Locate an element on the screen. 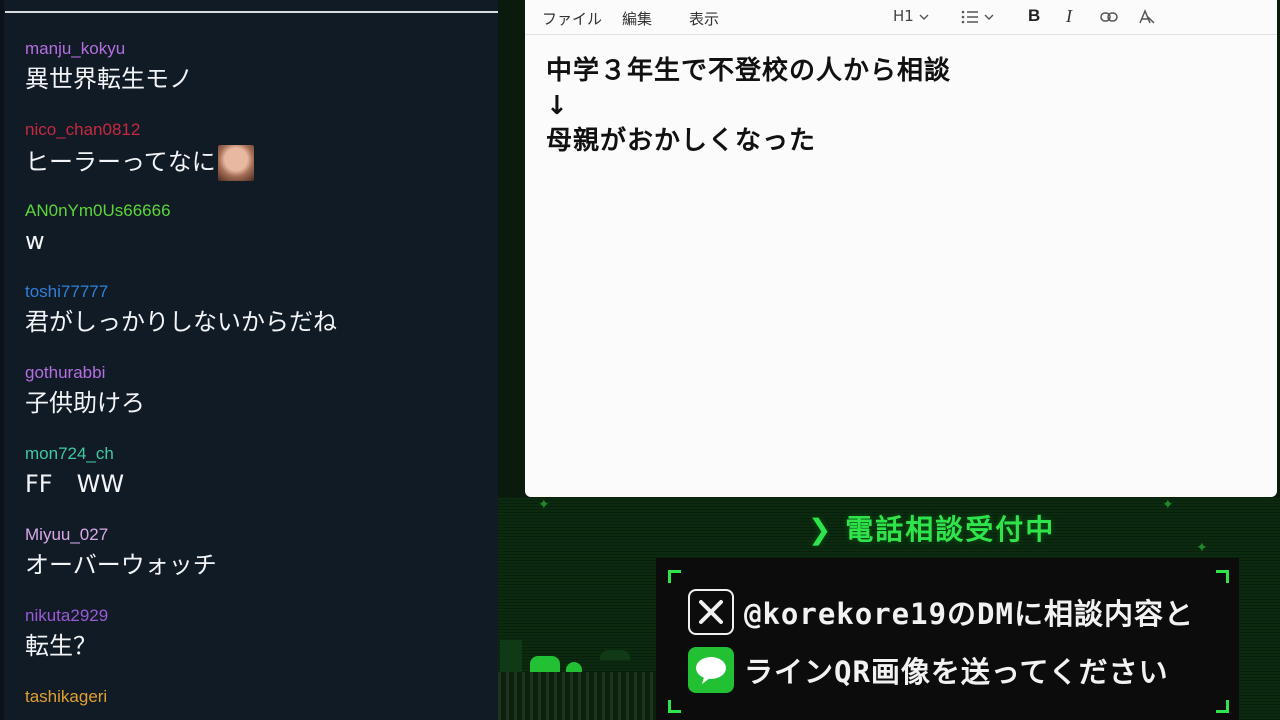 The height and width of the screenshot is (720, 1280). chat-text: FF WW is located at coordinates (75, 484).